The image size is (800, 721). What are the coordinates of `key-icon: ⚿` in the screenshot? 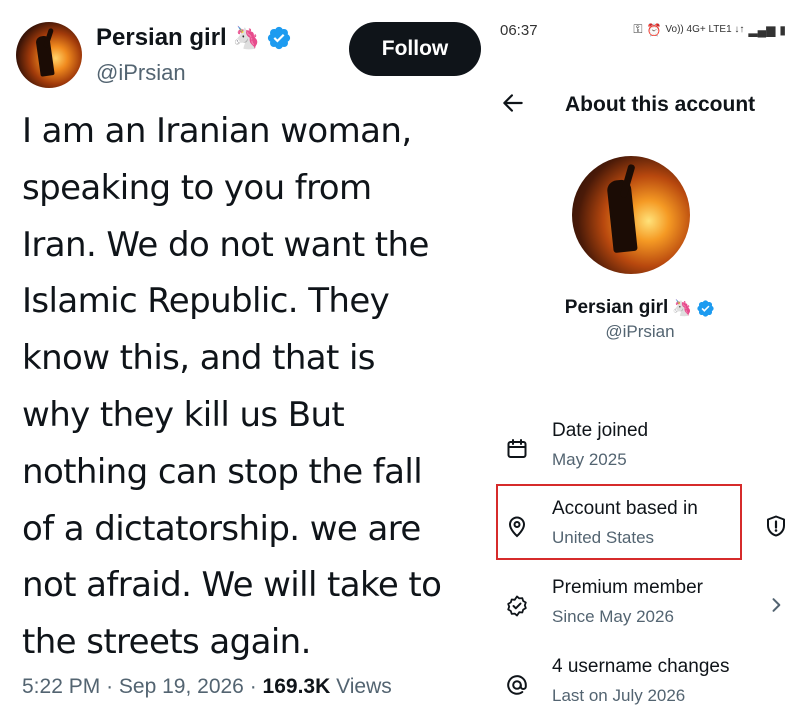 It's located at (638, 29).